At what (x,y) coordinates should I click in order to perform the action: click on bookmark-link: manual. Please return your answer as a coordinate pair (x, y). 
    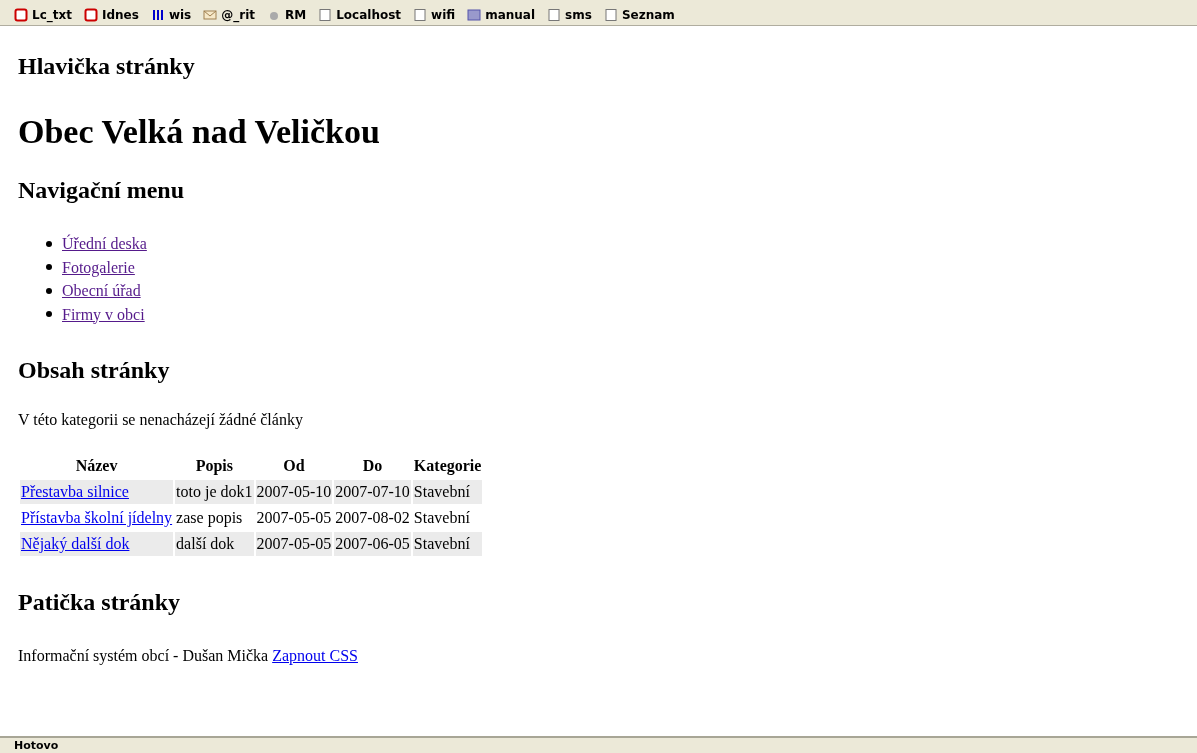
    Looking at the image, I should click on (501, 15).